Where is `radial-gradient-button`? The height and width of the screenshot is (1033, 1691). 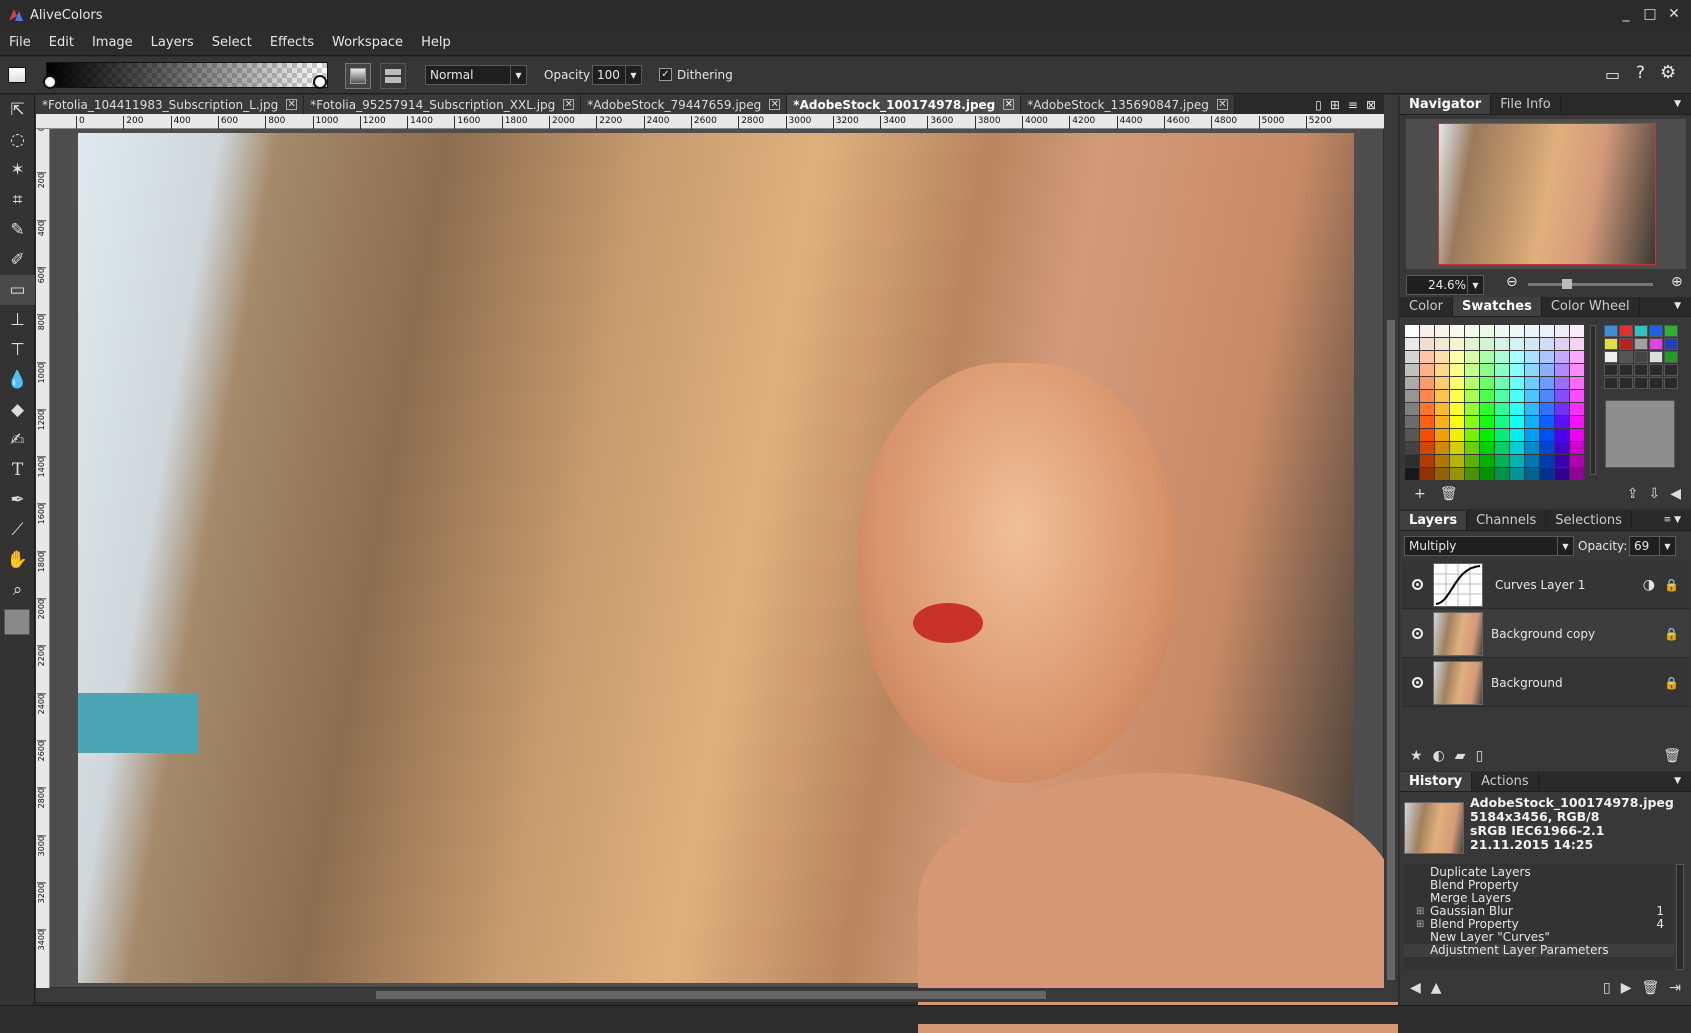 radial-gradient-button is located at coordinates (393, 76).